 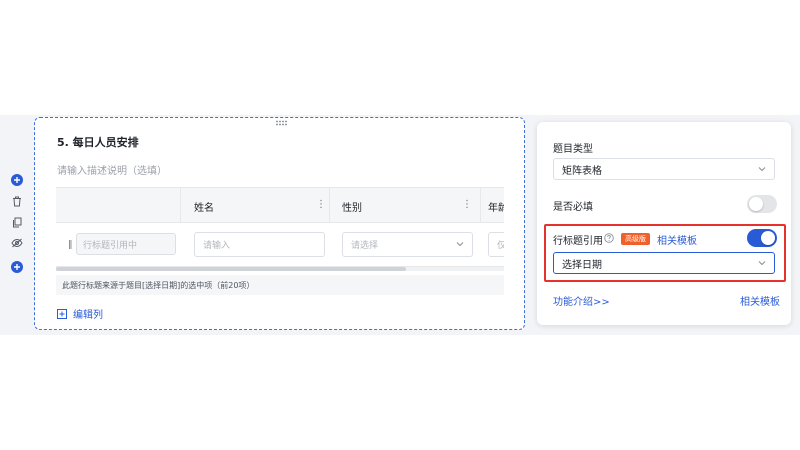 I want to click on column-header-name: 姓名, so click(x=204, y=206).